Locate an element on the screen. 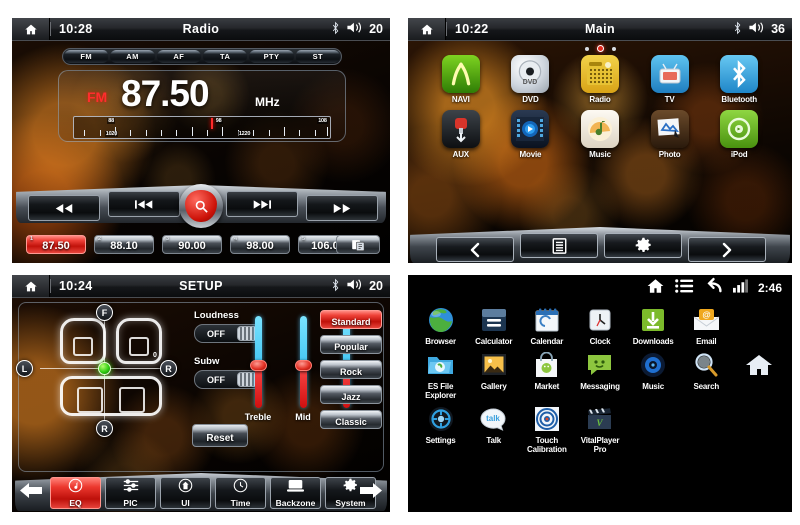  volume-level: 20 is located at coordinates (376, 286).